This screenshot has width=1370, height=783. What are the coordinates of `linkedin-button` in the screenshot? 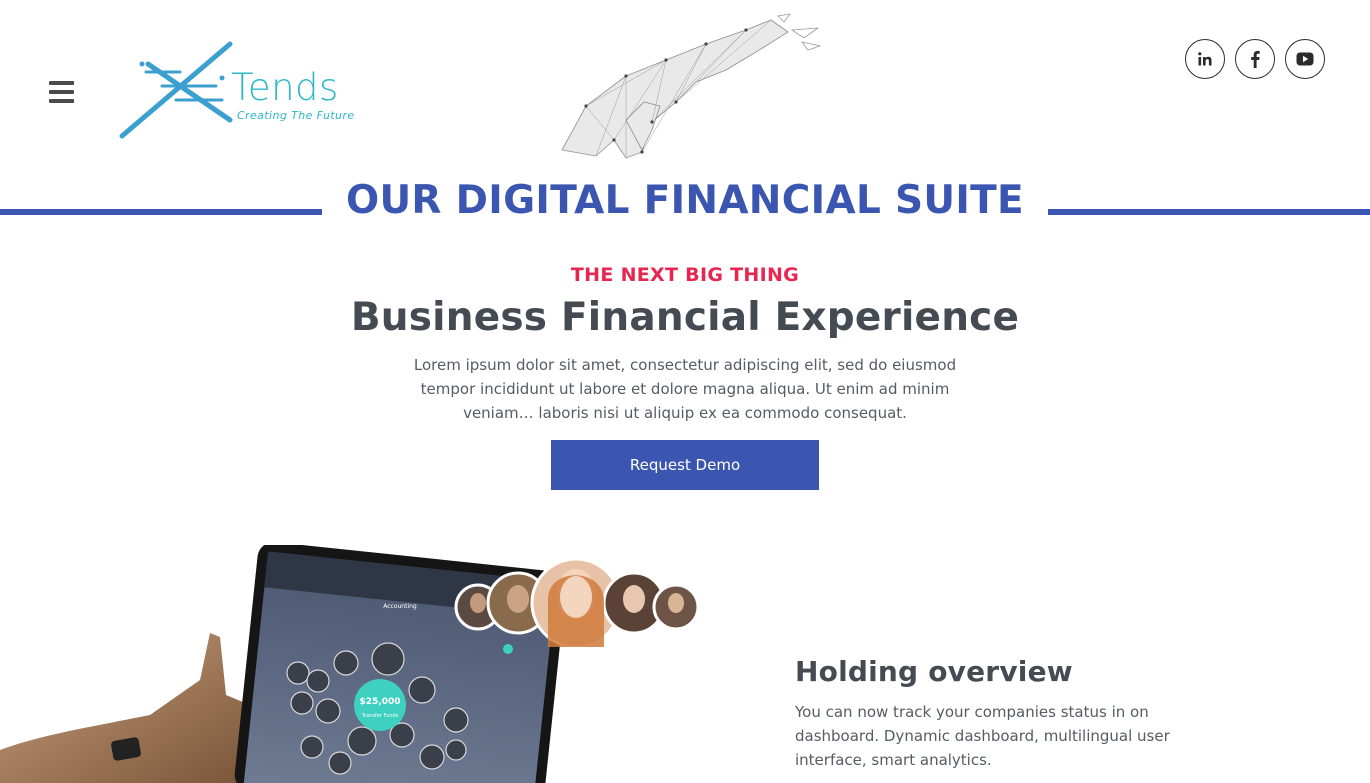 It's located at (1205, 59).